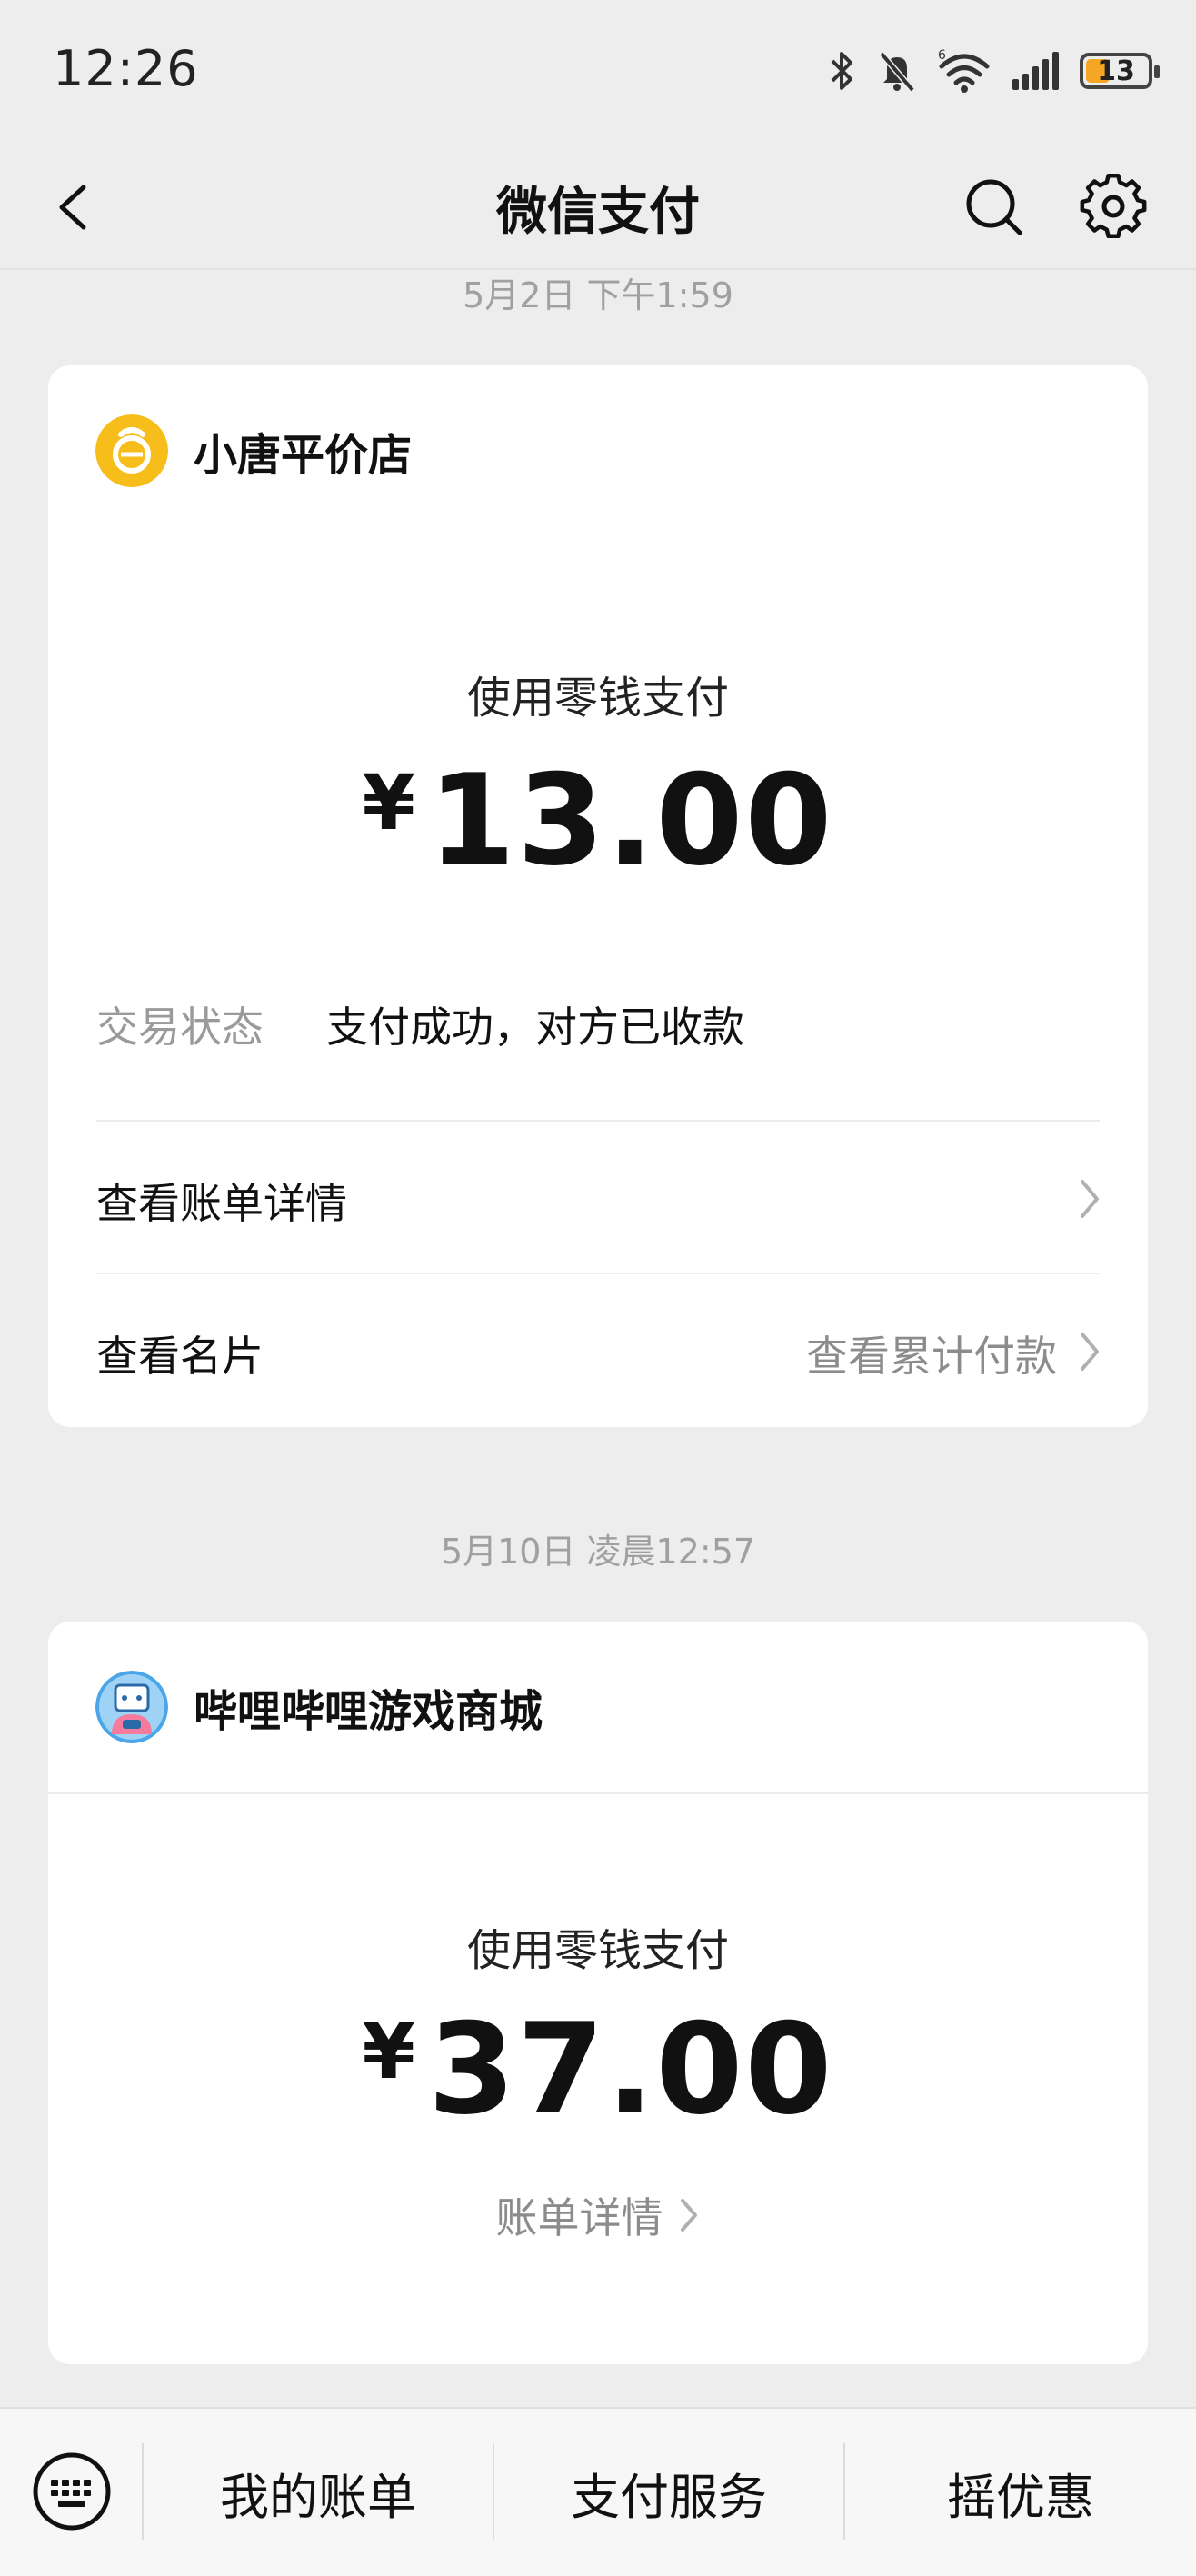 This screenshot has height=2576, width=1196. What do you see at coordinates (318, 2492) in the screenshot?
I see `tab-my-bills: 我的账单` at bounding box center [318, 2492].